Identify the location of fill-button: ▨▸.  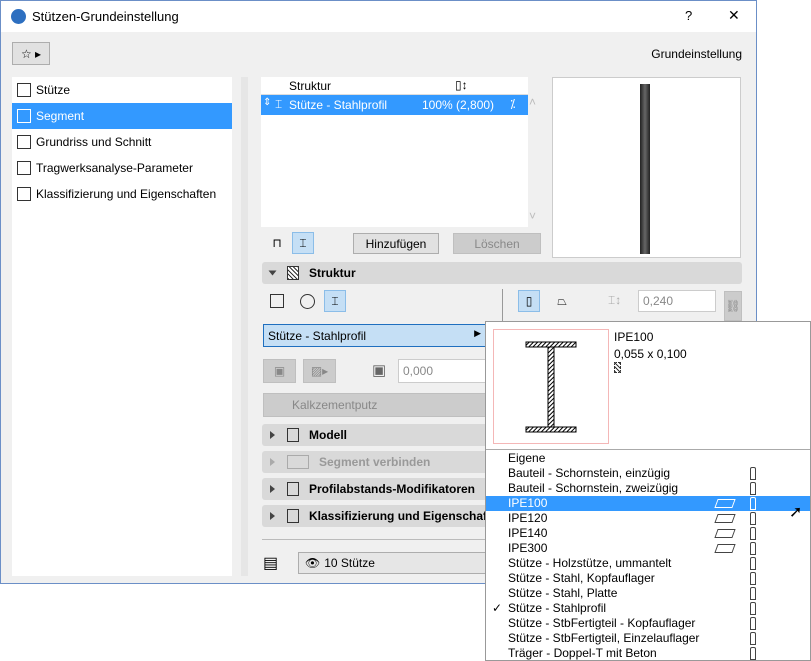
(319, 371).